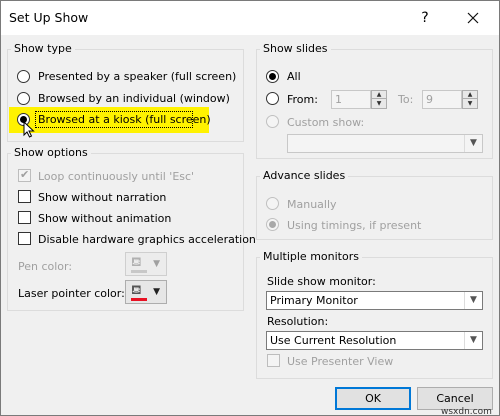  What do you see at coordinates (314, 300) in the screenshot?
I see `slide-show-monitor-value: Primary Monitor` at bounding box center [314, 300].